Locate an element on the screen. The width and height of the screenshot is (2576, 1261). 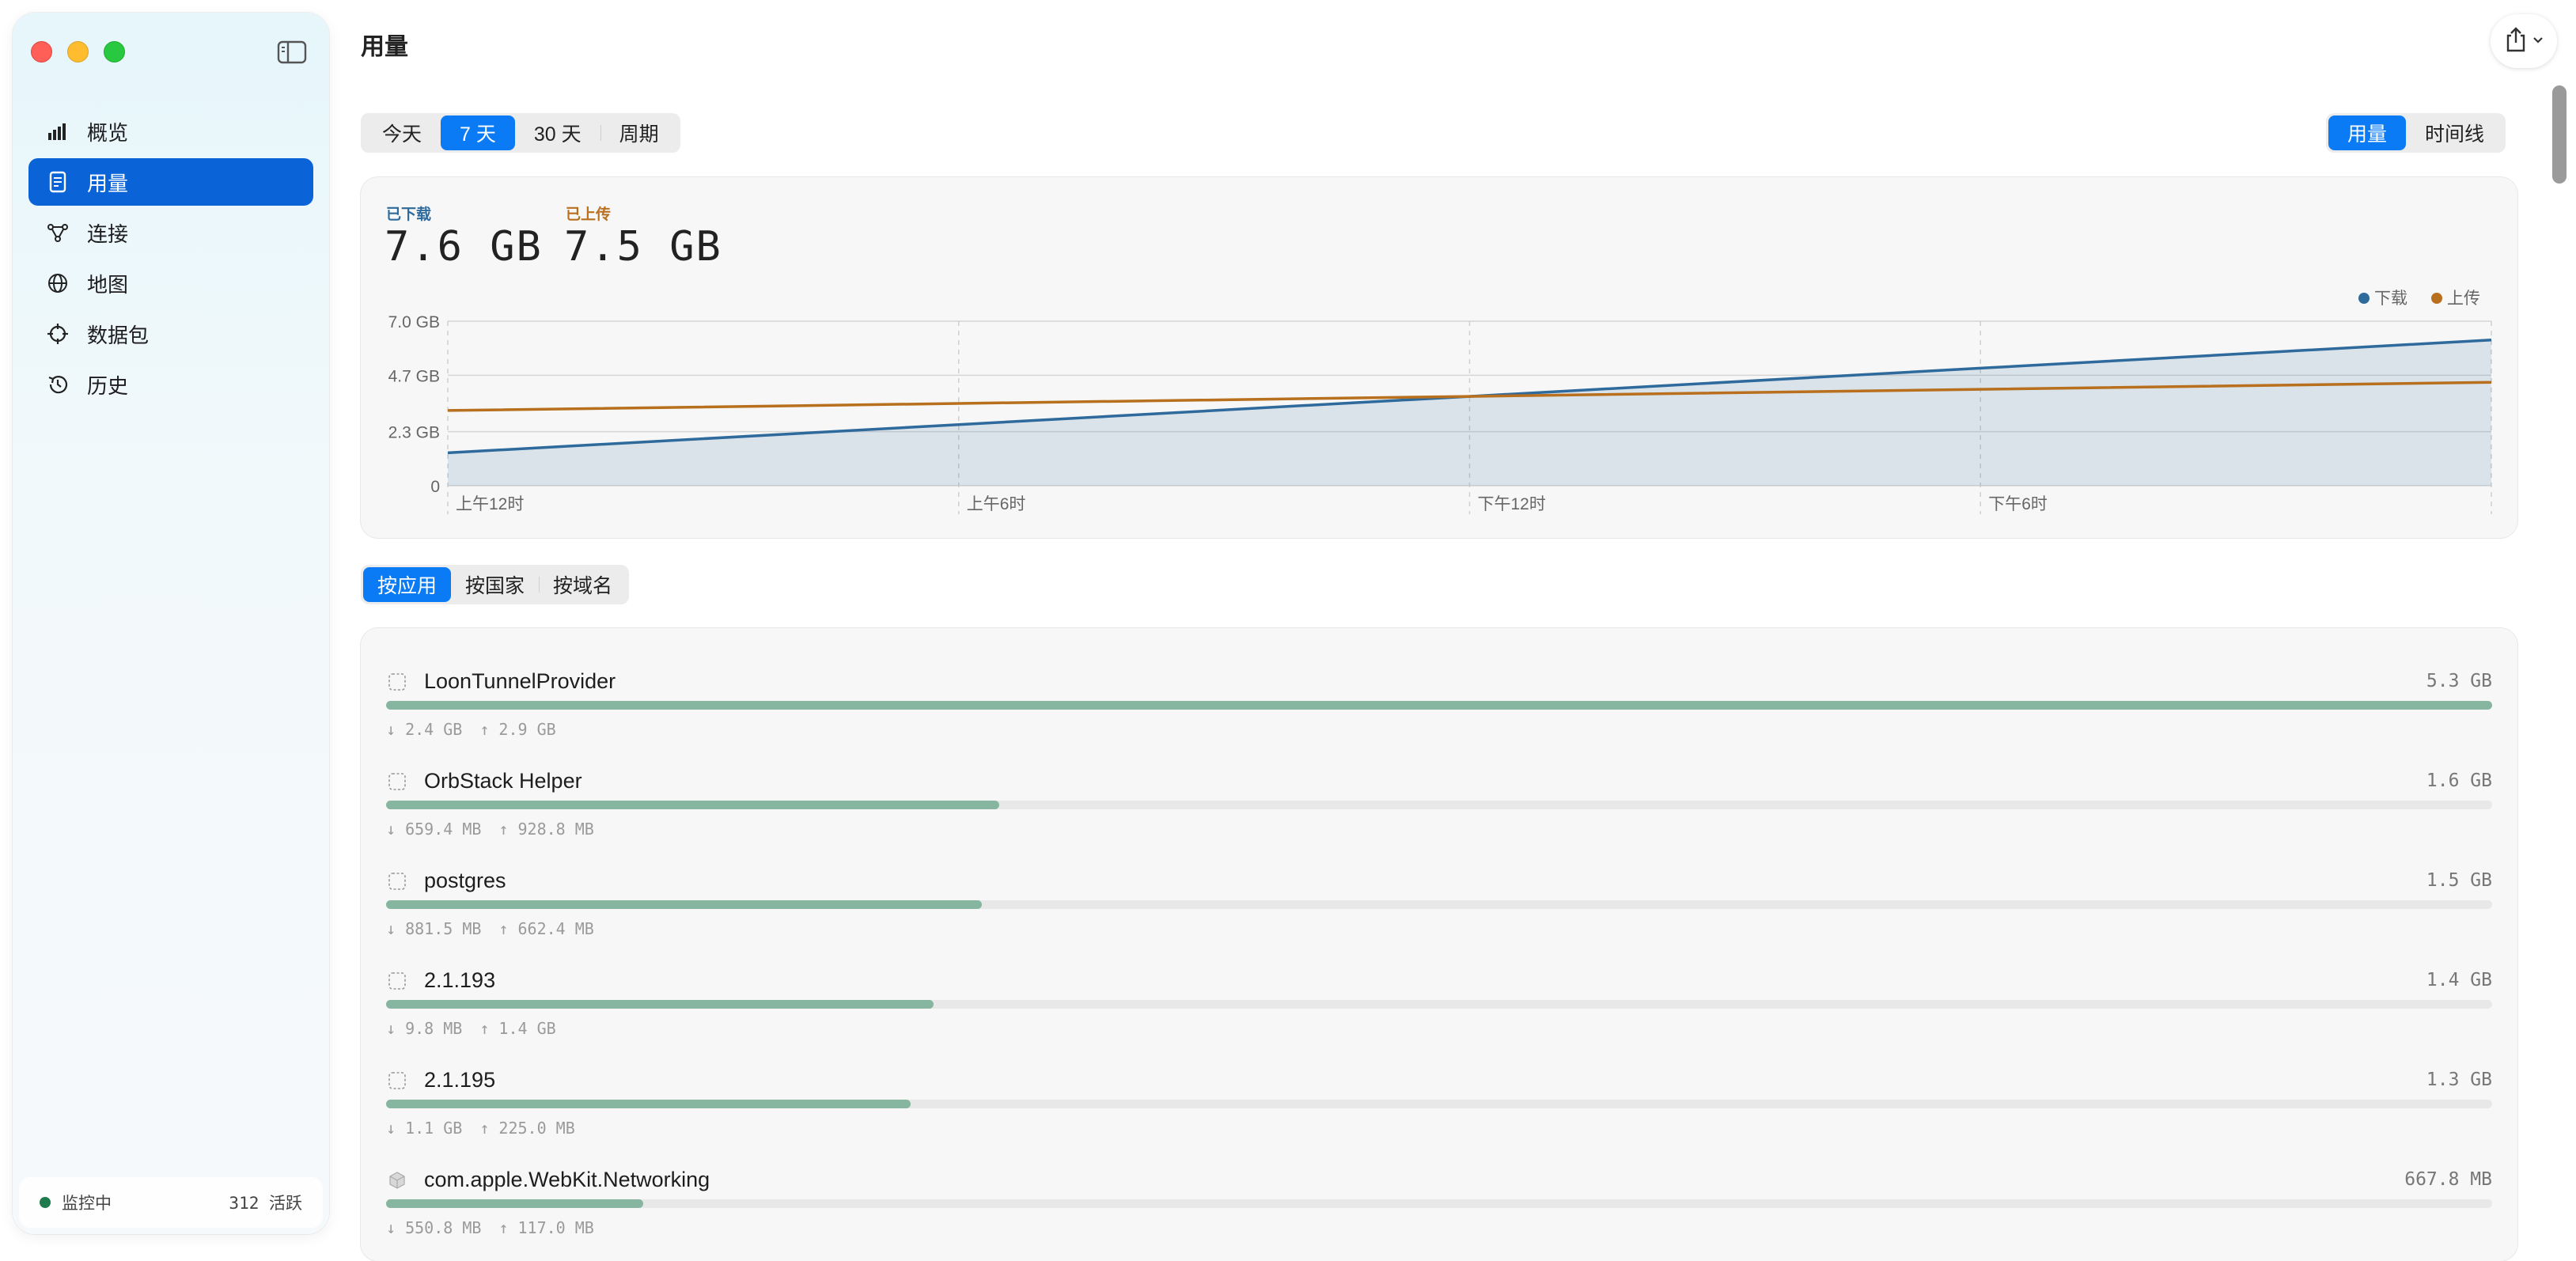
tab-timeline: 时间线 is located at coordinates (2454, 132).